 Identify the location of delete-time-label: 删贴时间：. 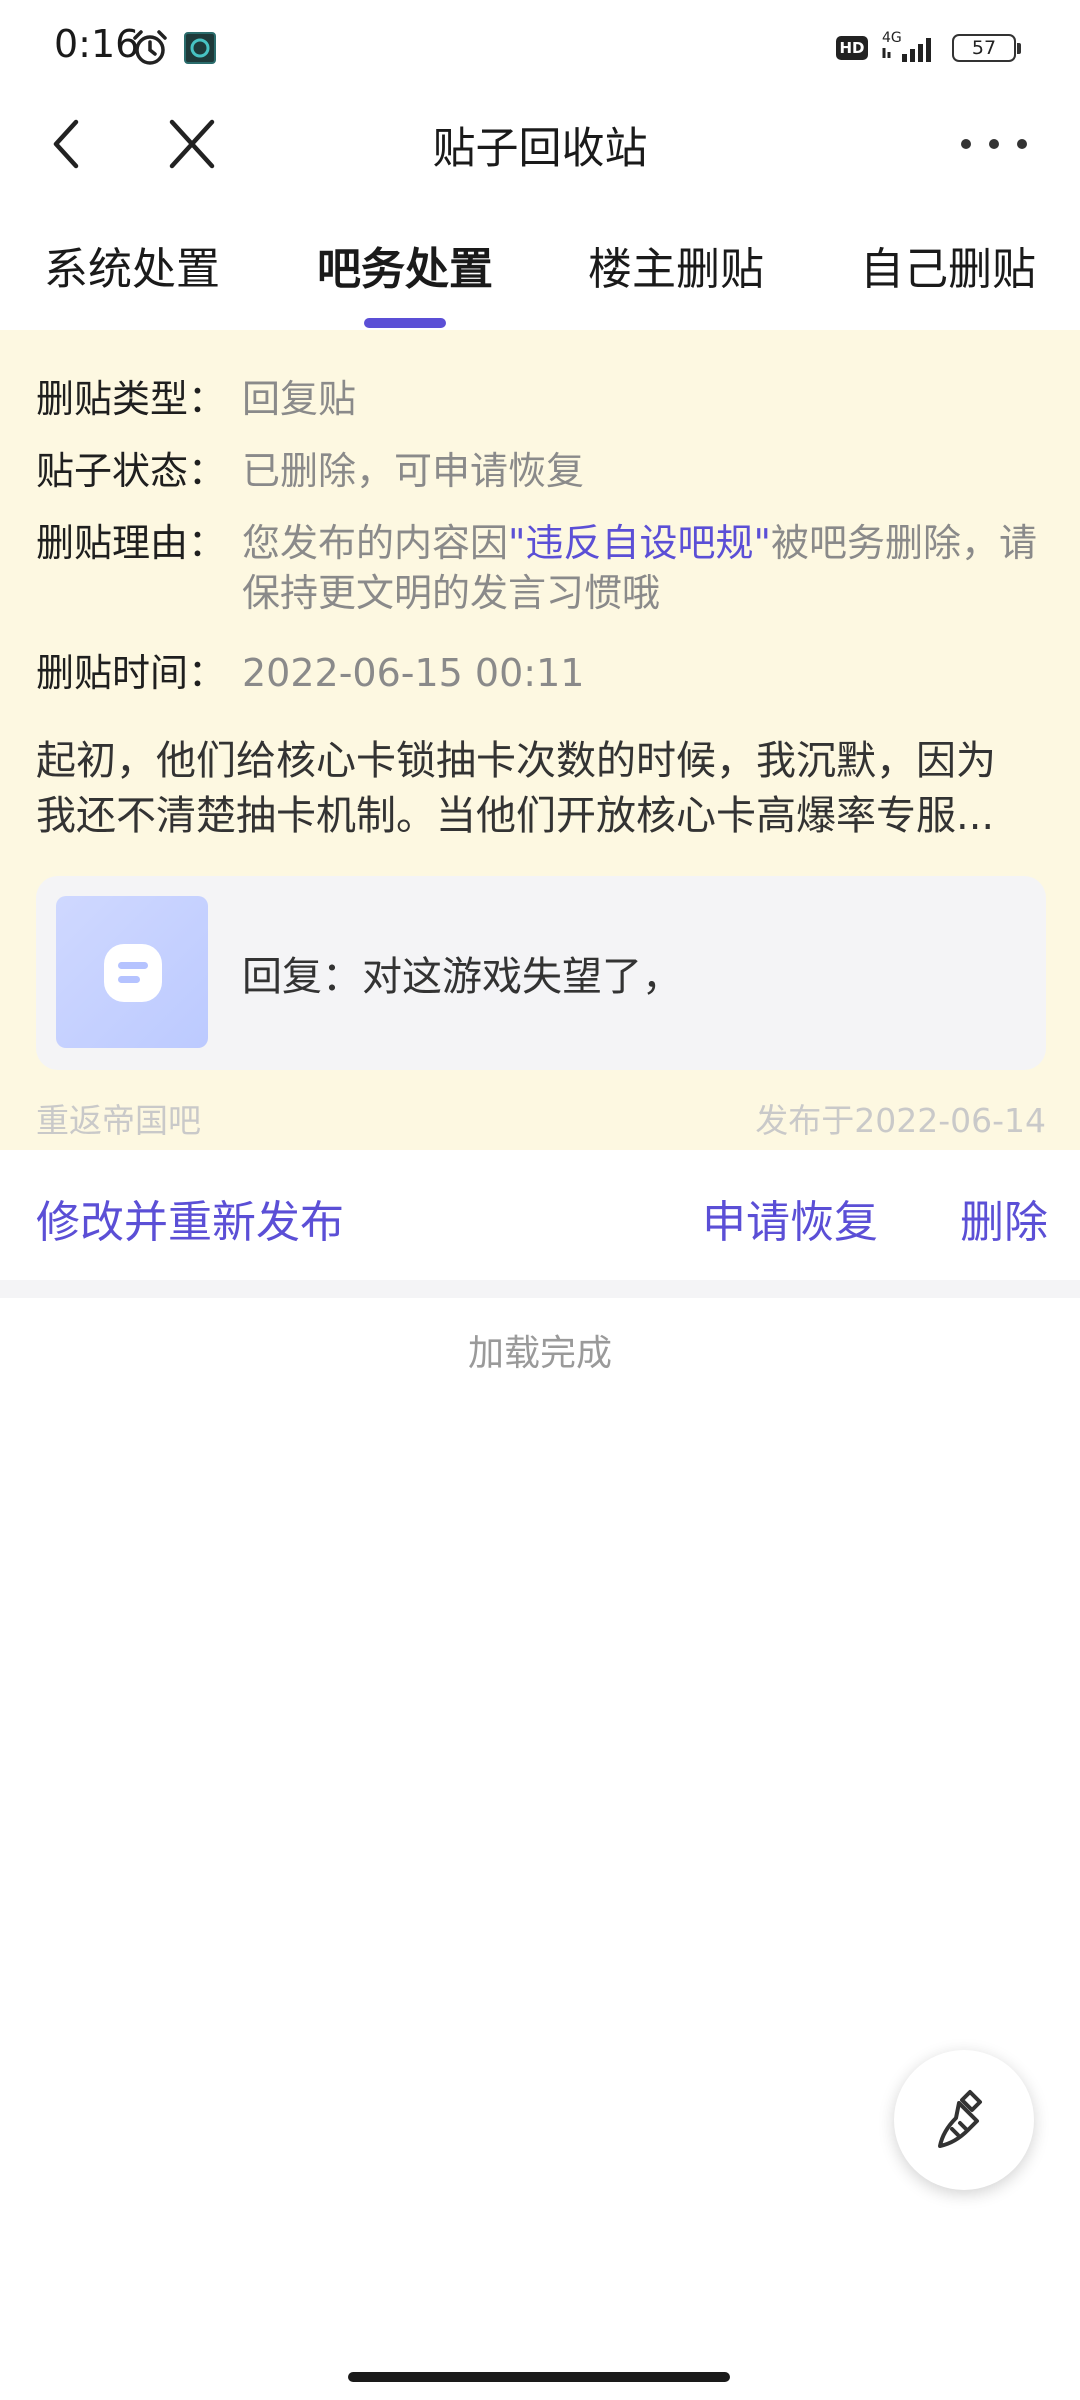
(131, 673).